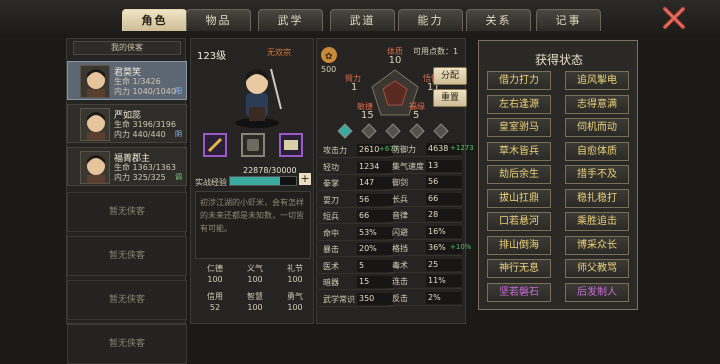 The height and width of the screenshot is (364, 720). What do you see at coordinates (519, 80) in the screenshot?
I see `status-item: 借力打力` at bounding box center [519, 80].